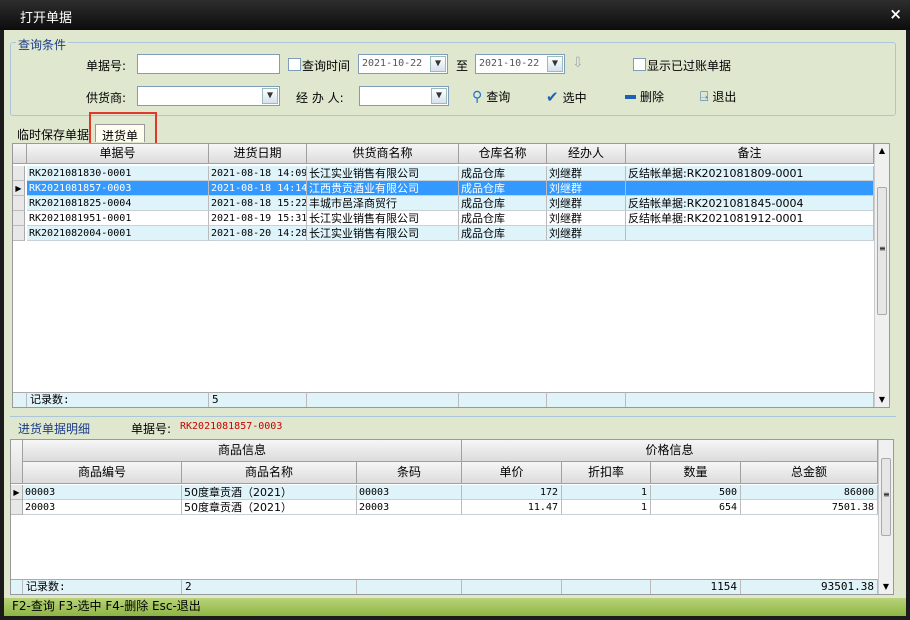  I want to click on column-header: 单据号, so click(118, 154).